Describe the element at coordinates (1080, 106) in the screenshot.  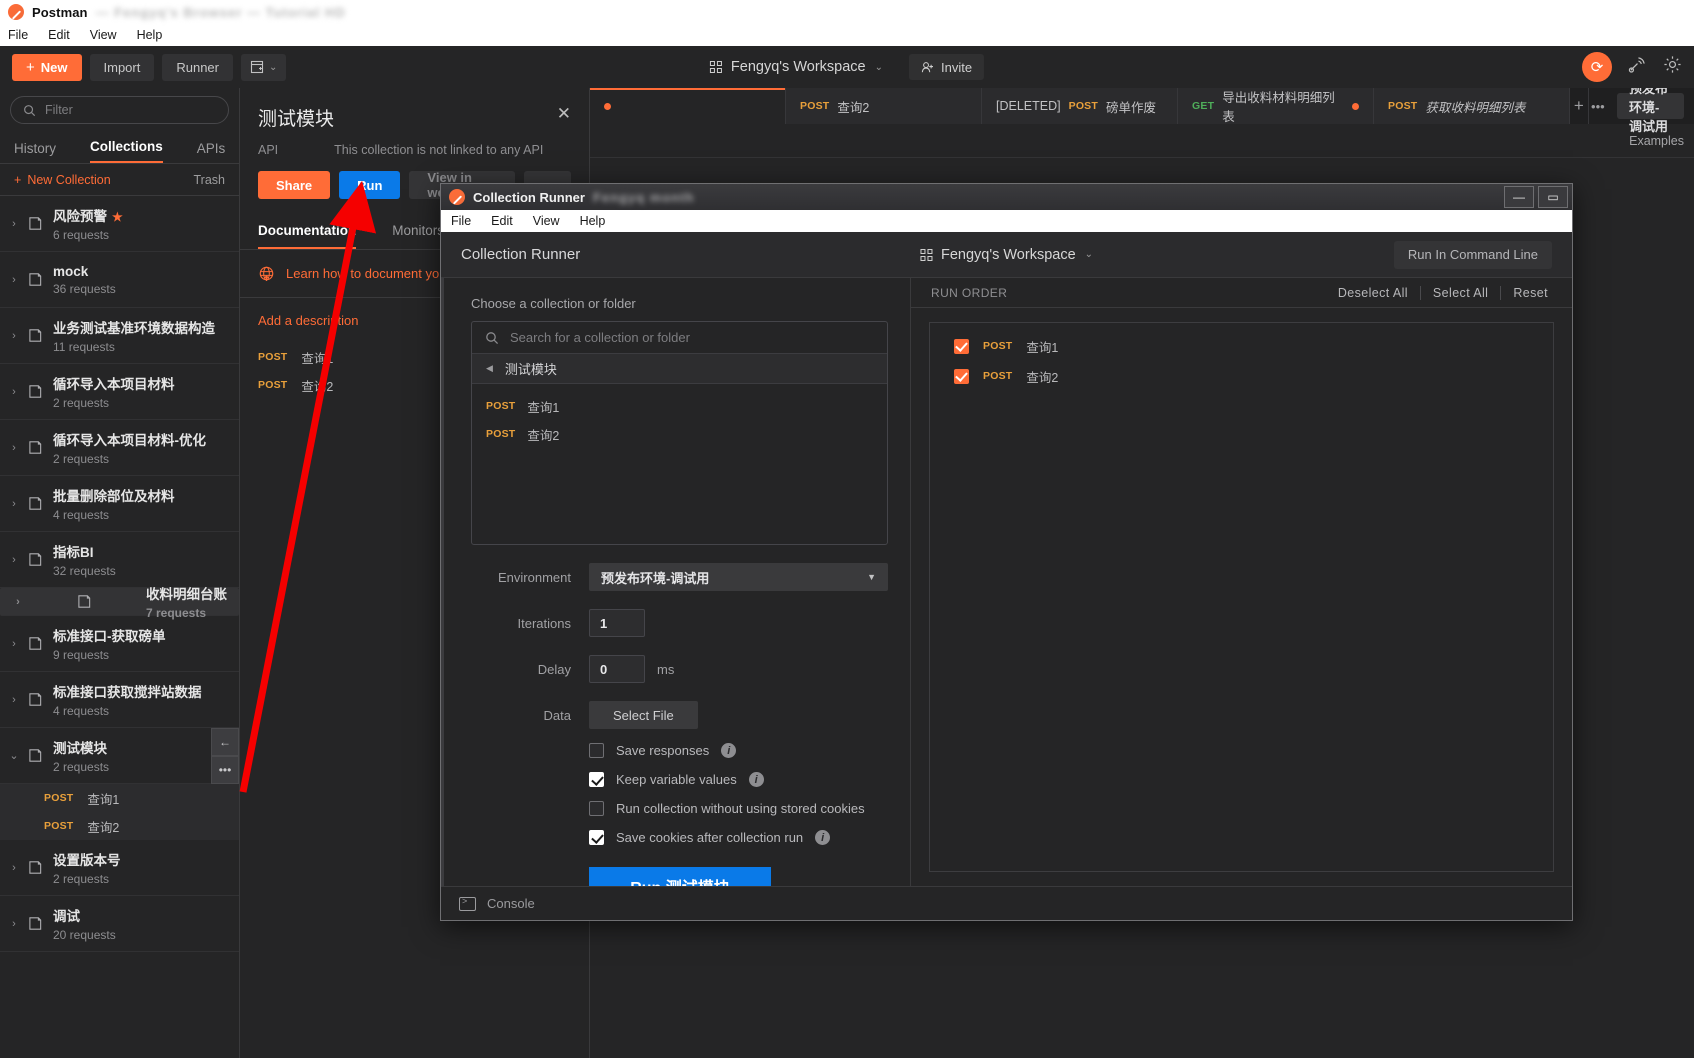
I see `request-tab: [DELETED] POST 磅单作废` at that location.